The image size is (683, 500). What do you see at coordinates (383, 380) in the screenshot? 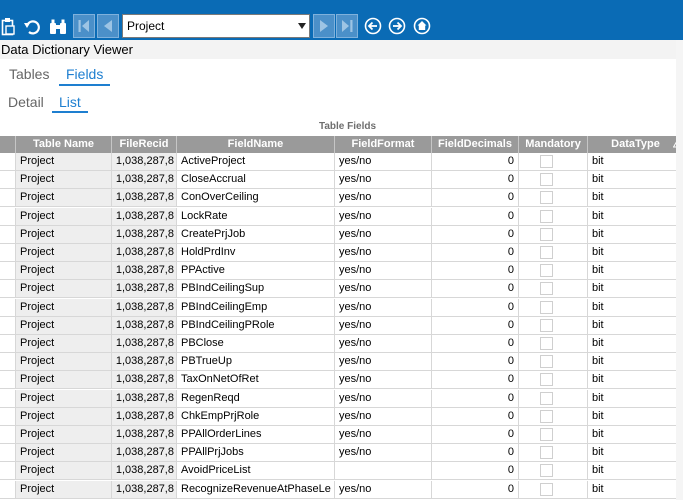
I see `cell-fieldformat: yes/no` at bounding box center [383, 380].